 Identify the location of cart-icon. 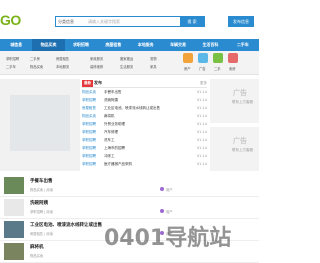
(218, 58).